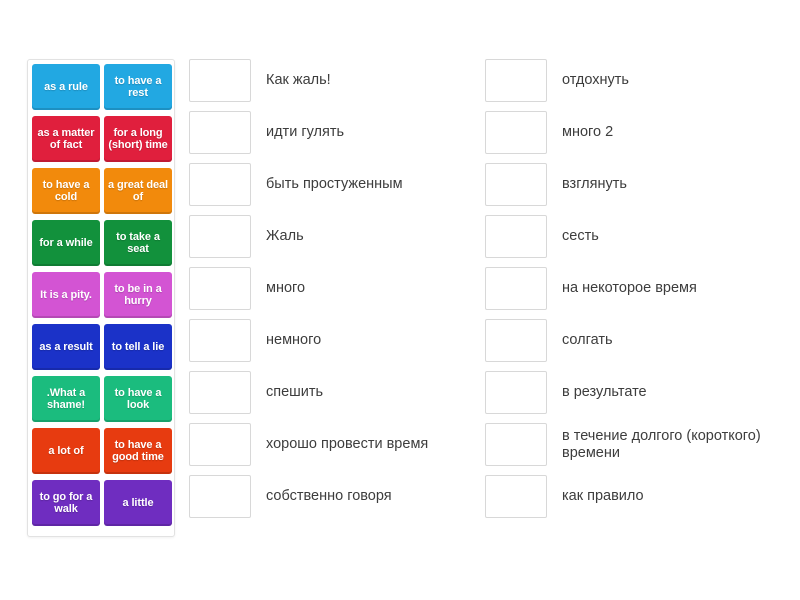 This screenshot has width=800, height=600. I want to click on match-row: на некоторое время, so click(635, 288).